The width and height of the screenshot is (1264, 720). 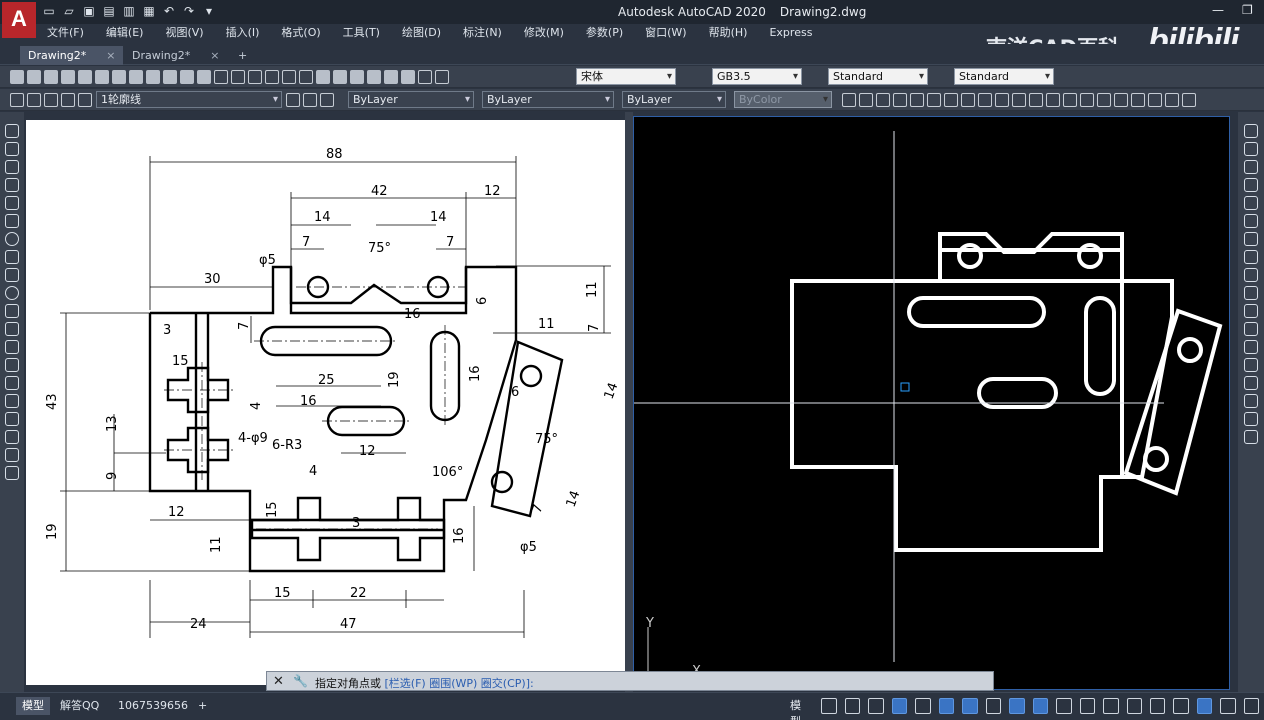 What do you see at coordinates (1251, 131) in the screenshot?
I see `erase-icon` at bounding box center [1251, 131].